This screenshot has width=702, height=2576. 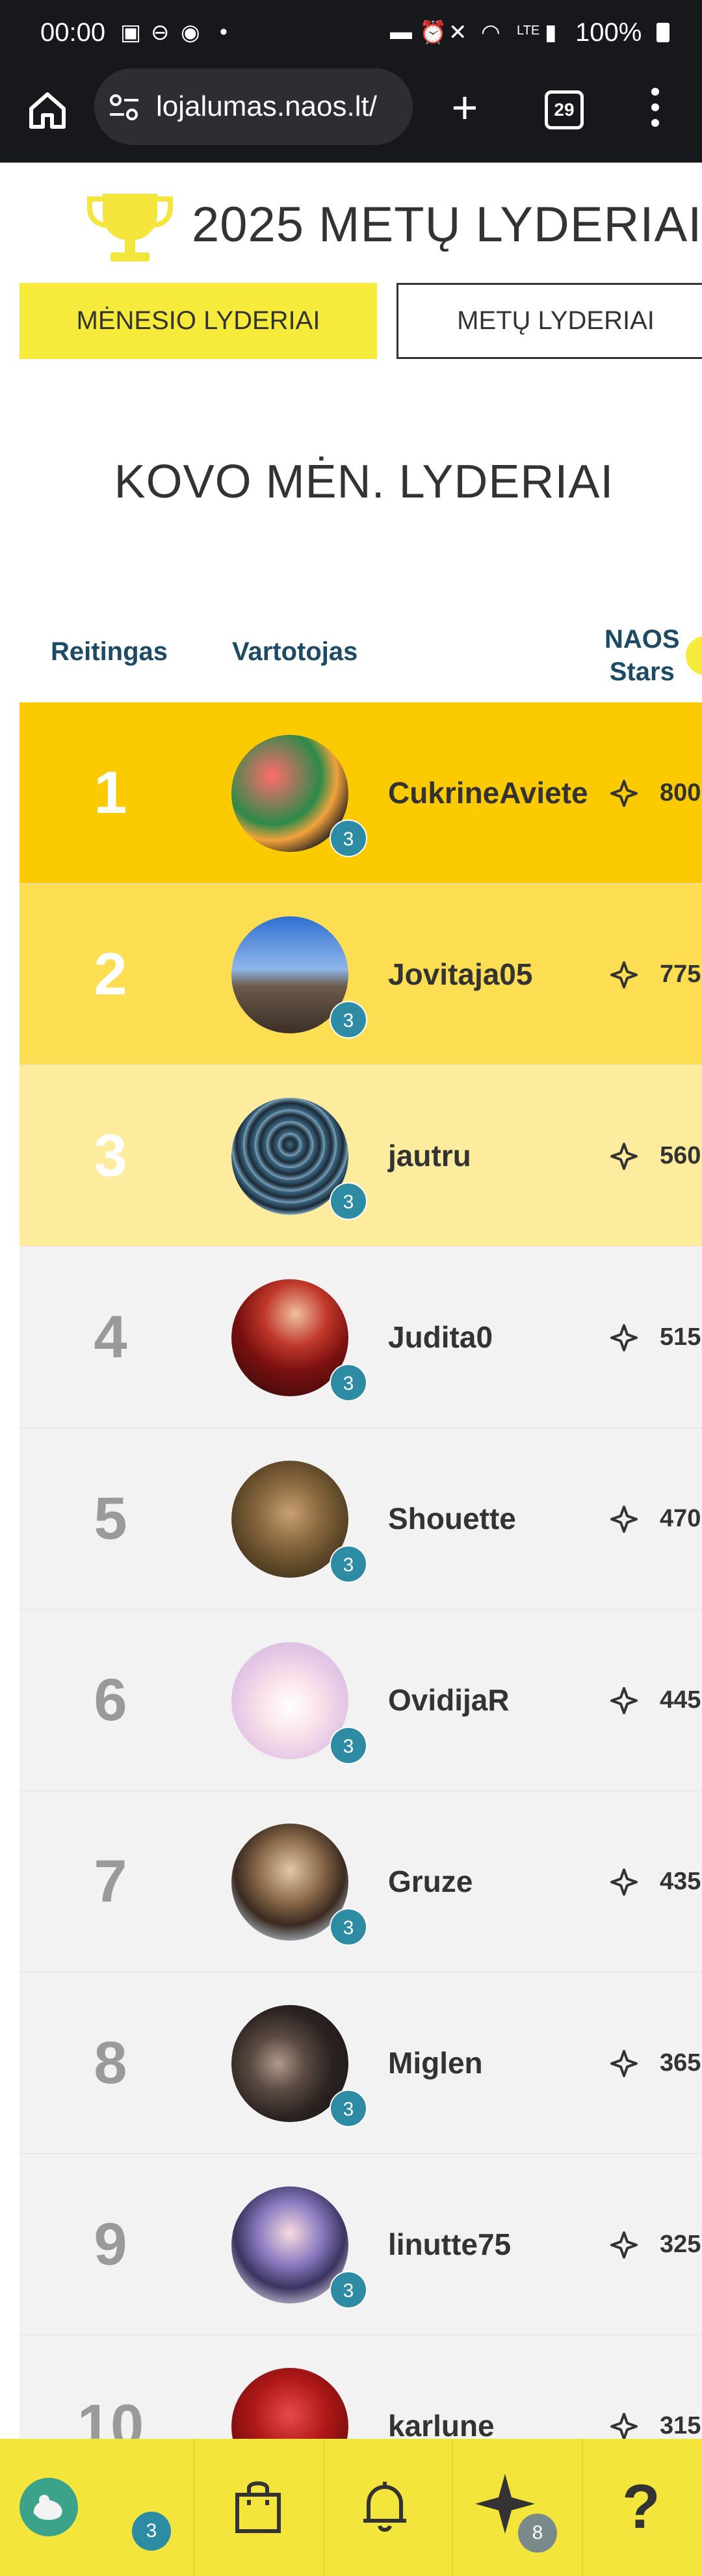 I want to click on url-text: lojalumas.naos.lt/, so click(x=283, y=106).